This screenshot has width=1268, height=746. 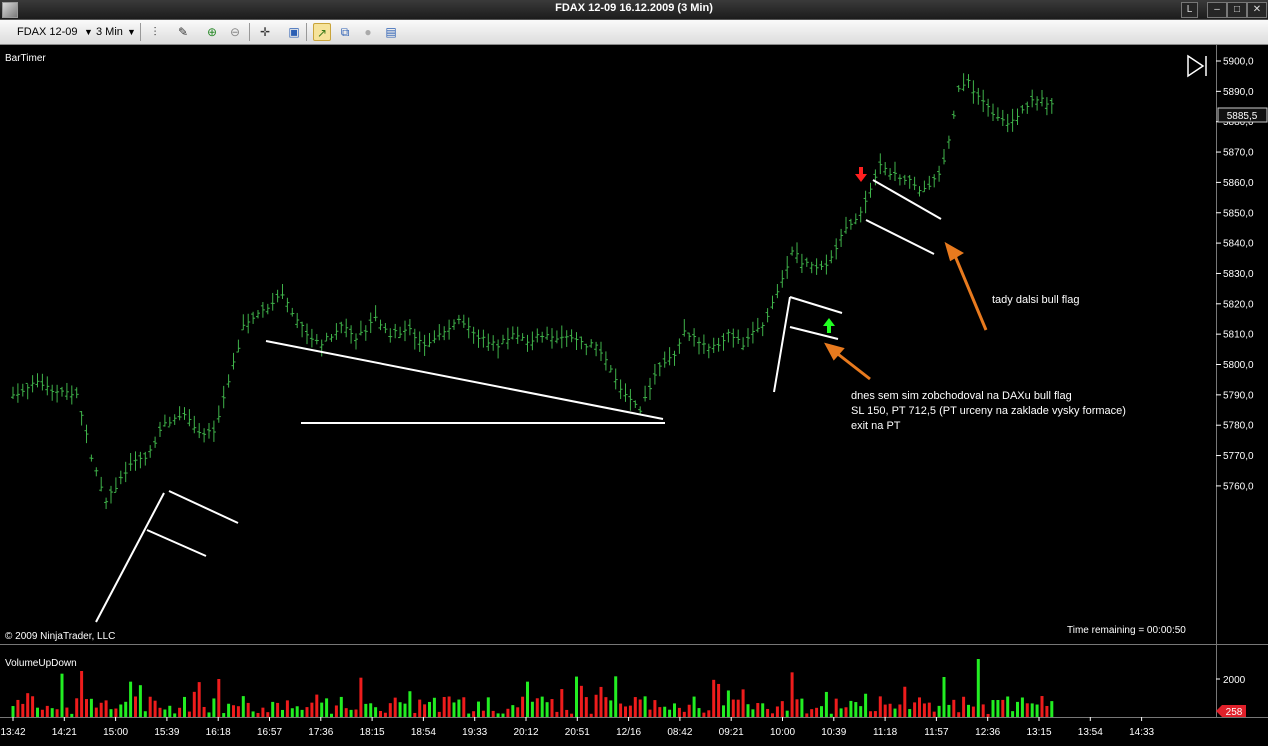 I want to click on zoom-out-icon: ⊖, so click(x=235, y=32).